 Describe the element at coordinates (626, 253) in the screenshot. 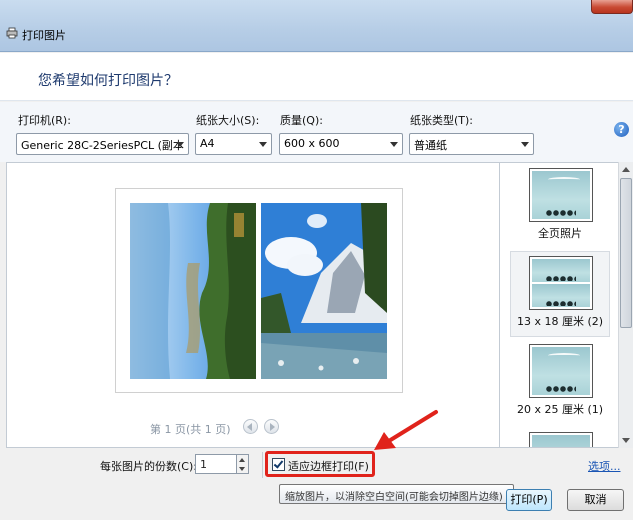

I see `scroll-thumb` at that location.